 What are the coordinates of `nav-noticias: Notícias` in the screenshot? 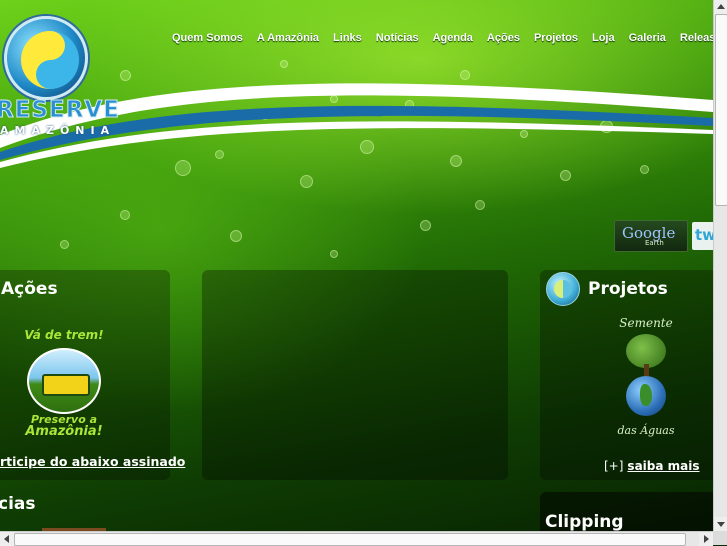 It's located at (397, 38).